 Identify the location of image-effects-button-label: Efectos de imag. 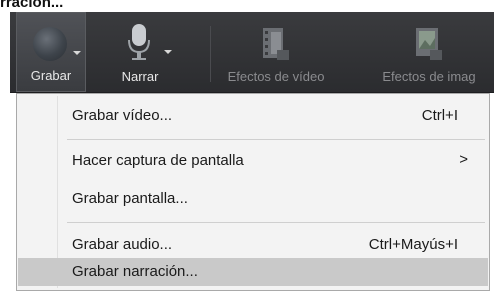
(429, 76).